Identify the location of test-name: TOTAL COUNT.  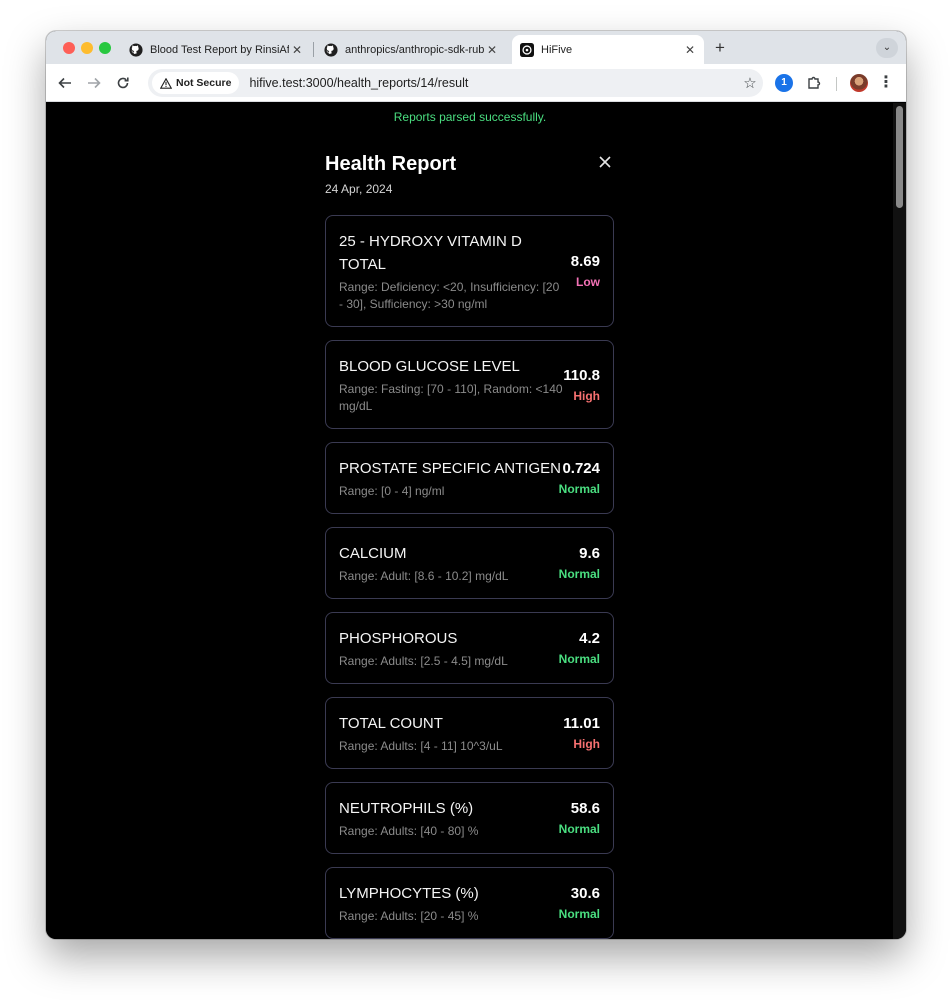
(391, 723).